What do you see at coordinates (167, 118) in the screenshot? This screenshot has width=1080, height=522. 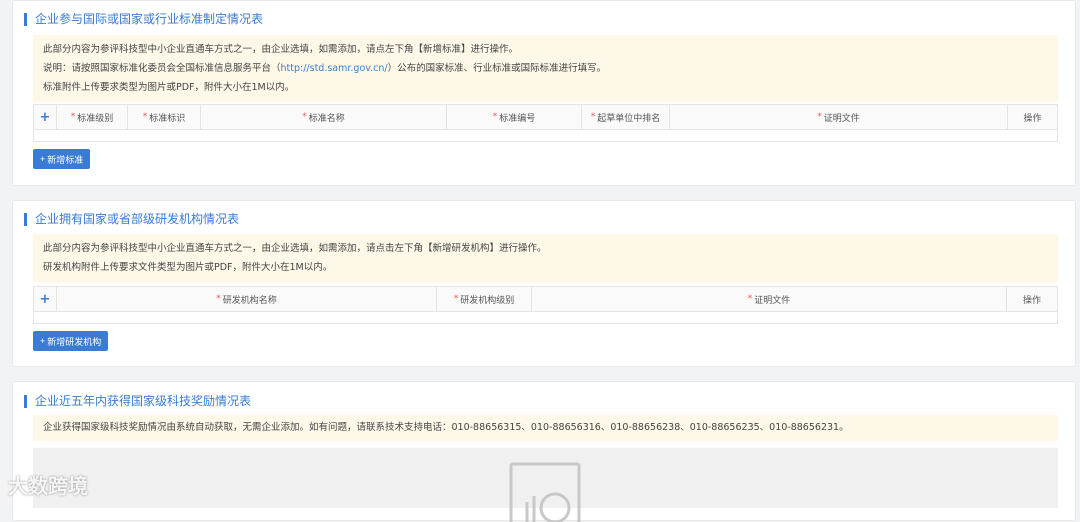 I see `column-label: 标准标识` at bounding box center [167, 118].